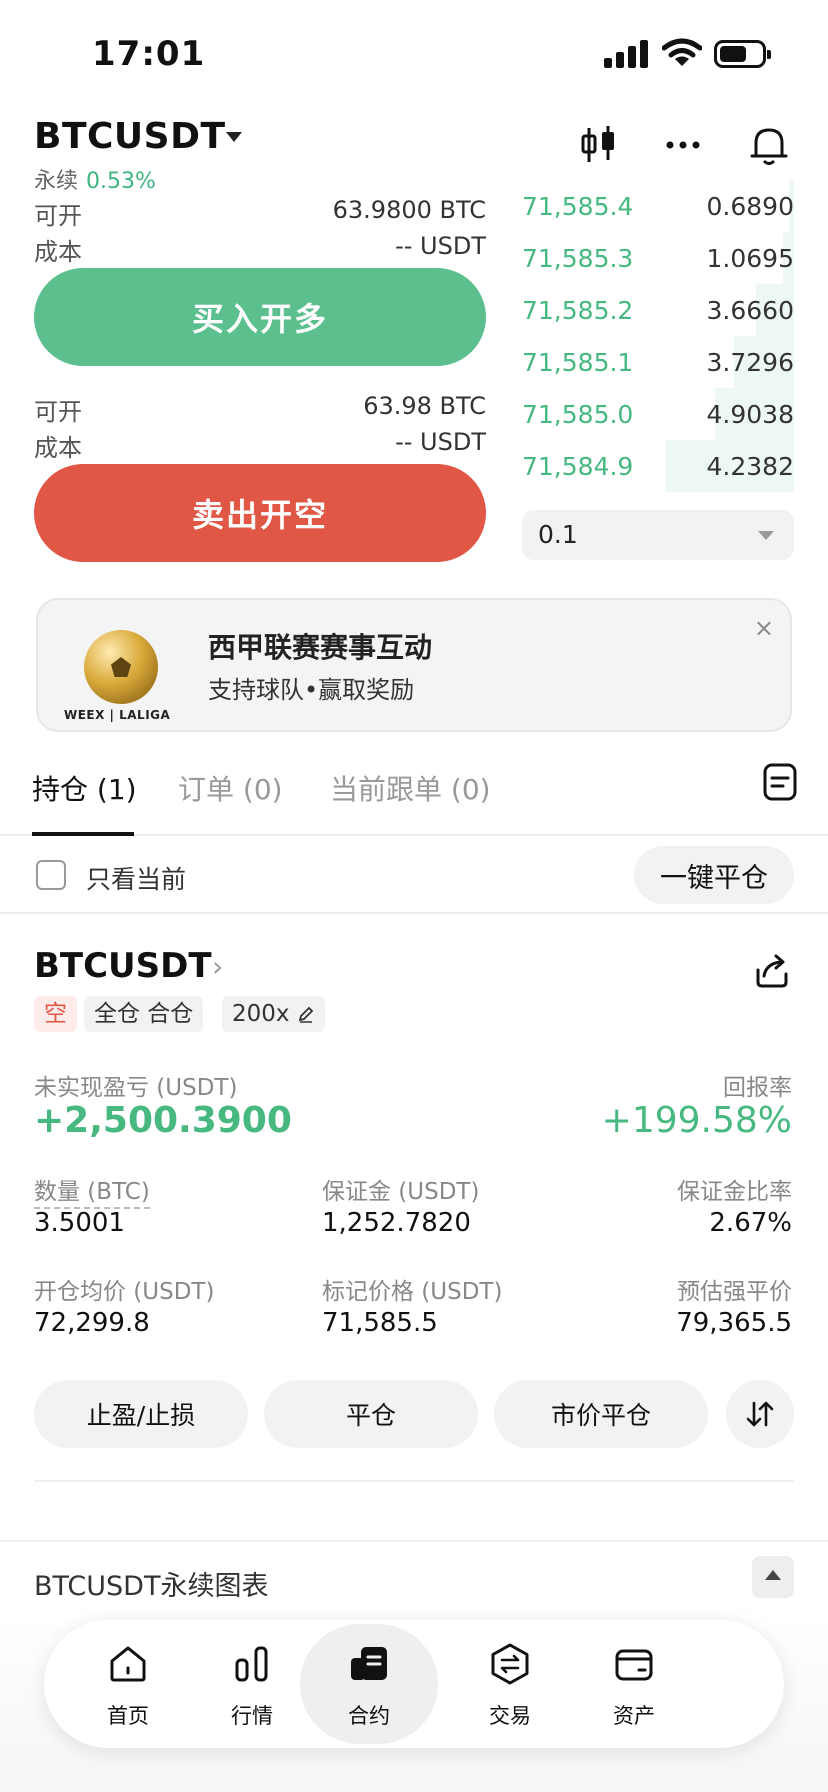 The image size is (828, 1792). I want to click on quantity-value: 3.5001, so click(79, 1223).